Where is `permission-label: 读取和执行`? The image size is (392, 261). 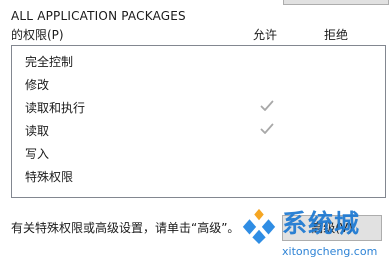
permission-label: 读取和执行 is located at coordinates (55, 108).